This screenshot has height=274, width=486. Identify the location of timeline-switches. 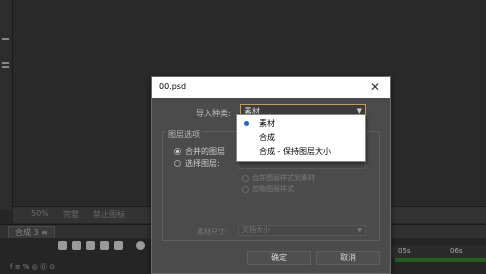
(108, 248).